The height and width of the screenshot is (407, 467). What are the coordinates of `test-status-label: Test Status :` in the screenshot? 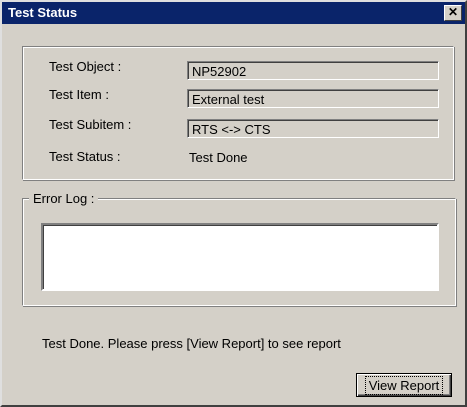 It's located at (85, 156).